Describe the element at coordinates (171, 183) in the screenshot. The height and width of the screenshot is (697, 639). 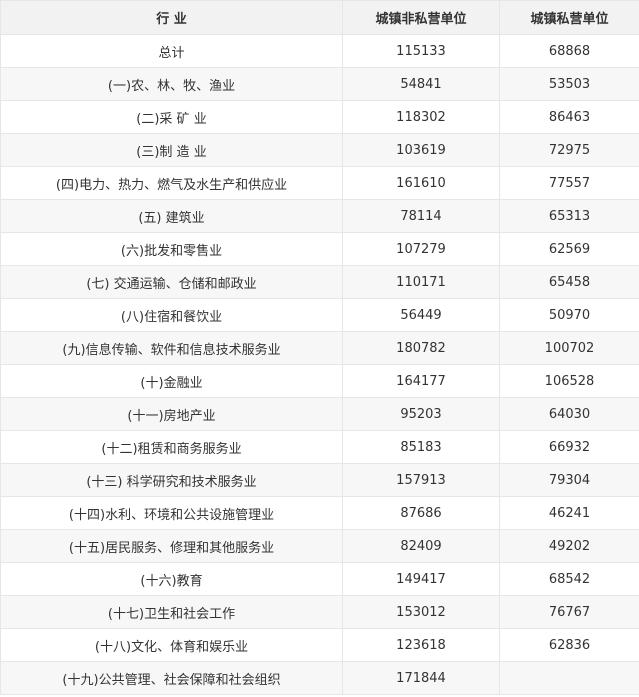
I see `cell-industry: (四)电力、热力、燃气及水生产和供应业` at that location.